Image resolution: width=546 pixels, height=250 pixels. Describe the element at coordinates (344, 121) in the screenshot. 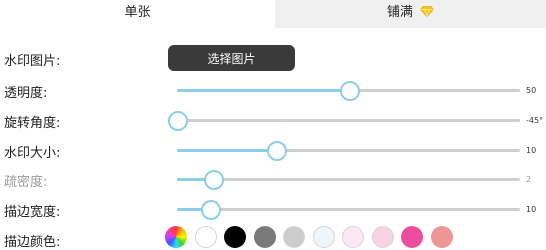

I see `rotation-slider` at that location.